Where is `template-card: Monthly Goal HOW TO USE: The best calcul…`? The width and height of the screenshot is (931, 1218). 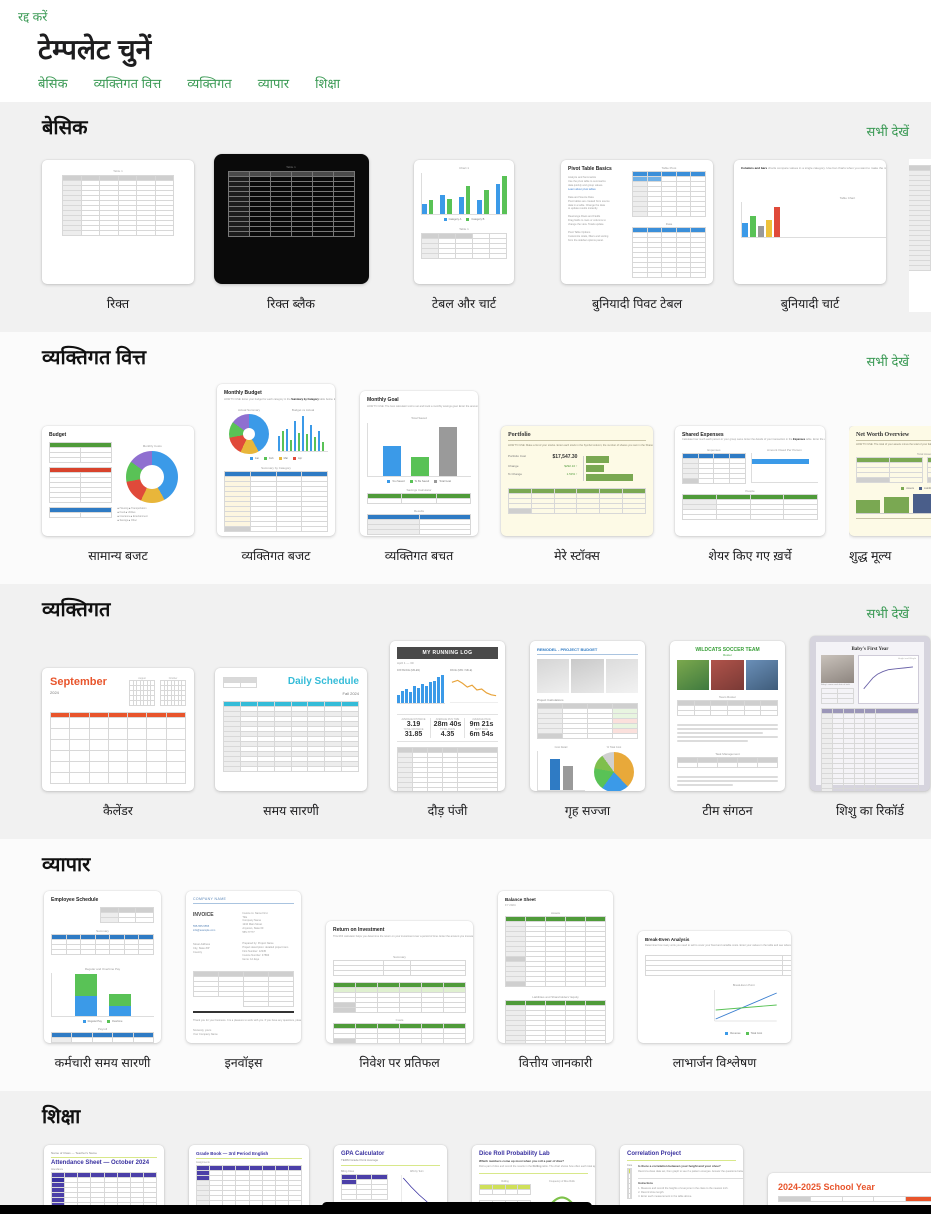 template-card: Monthly Goal HOW TO USE: The best calcul… is located at coordinates (419, 477).